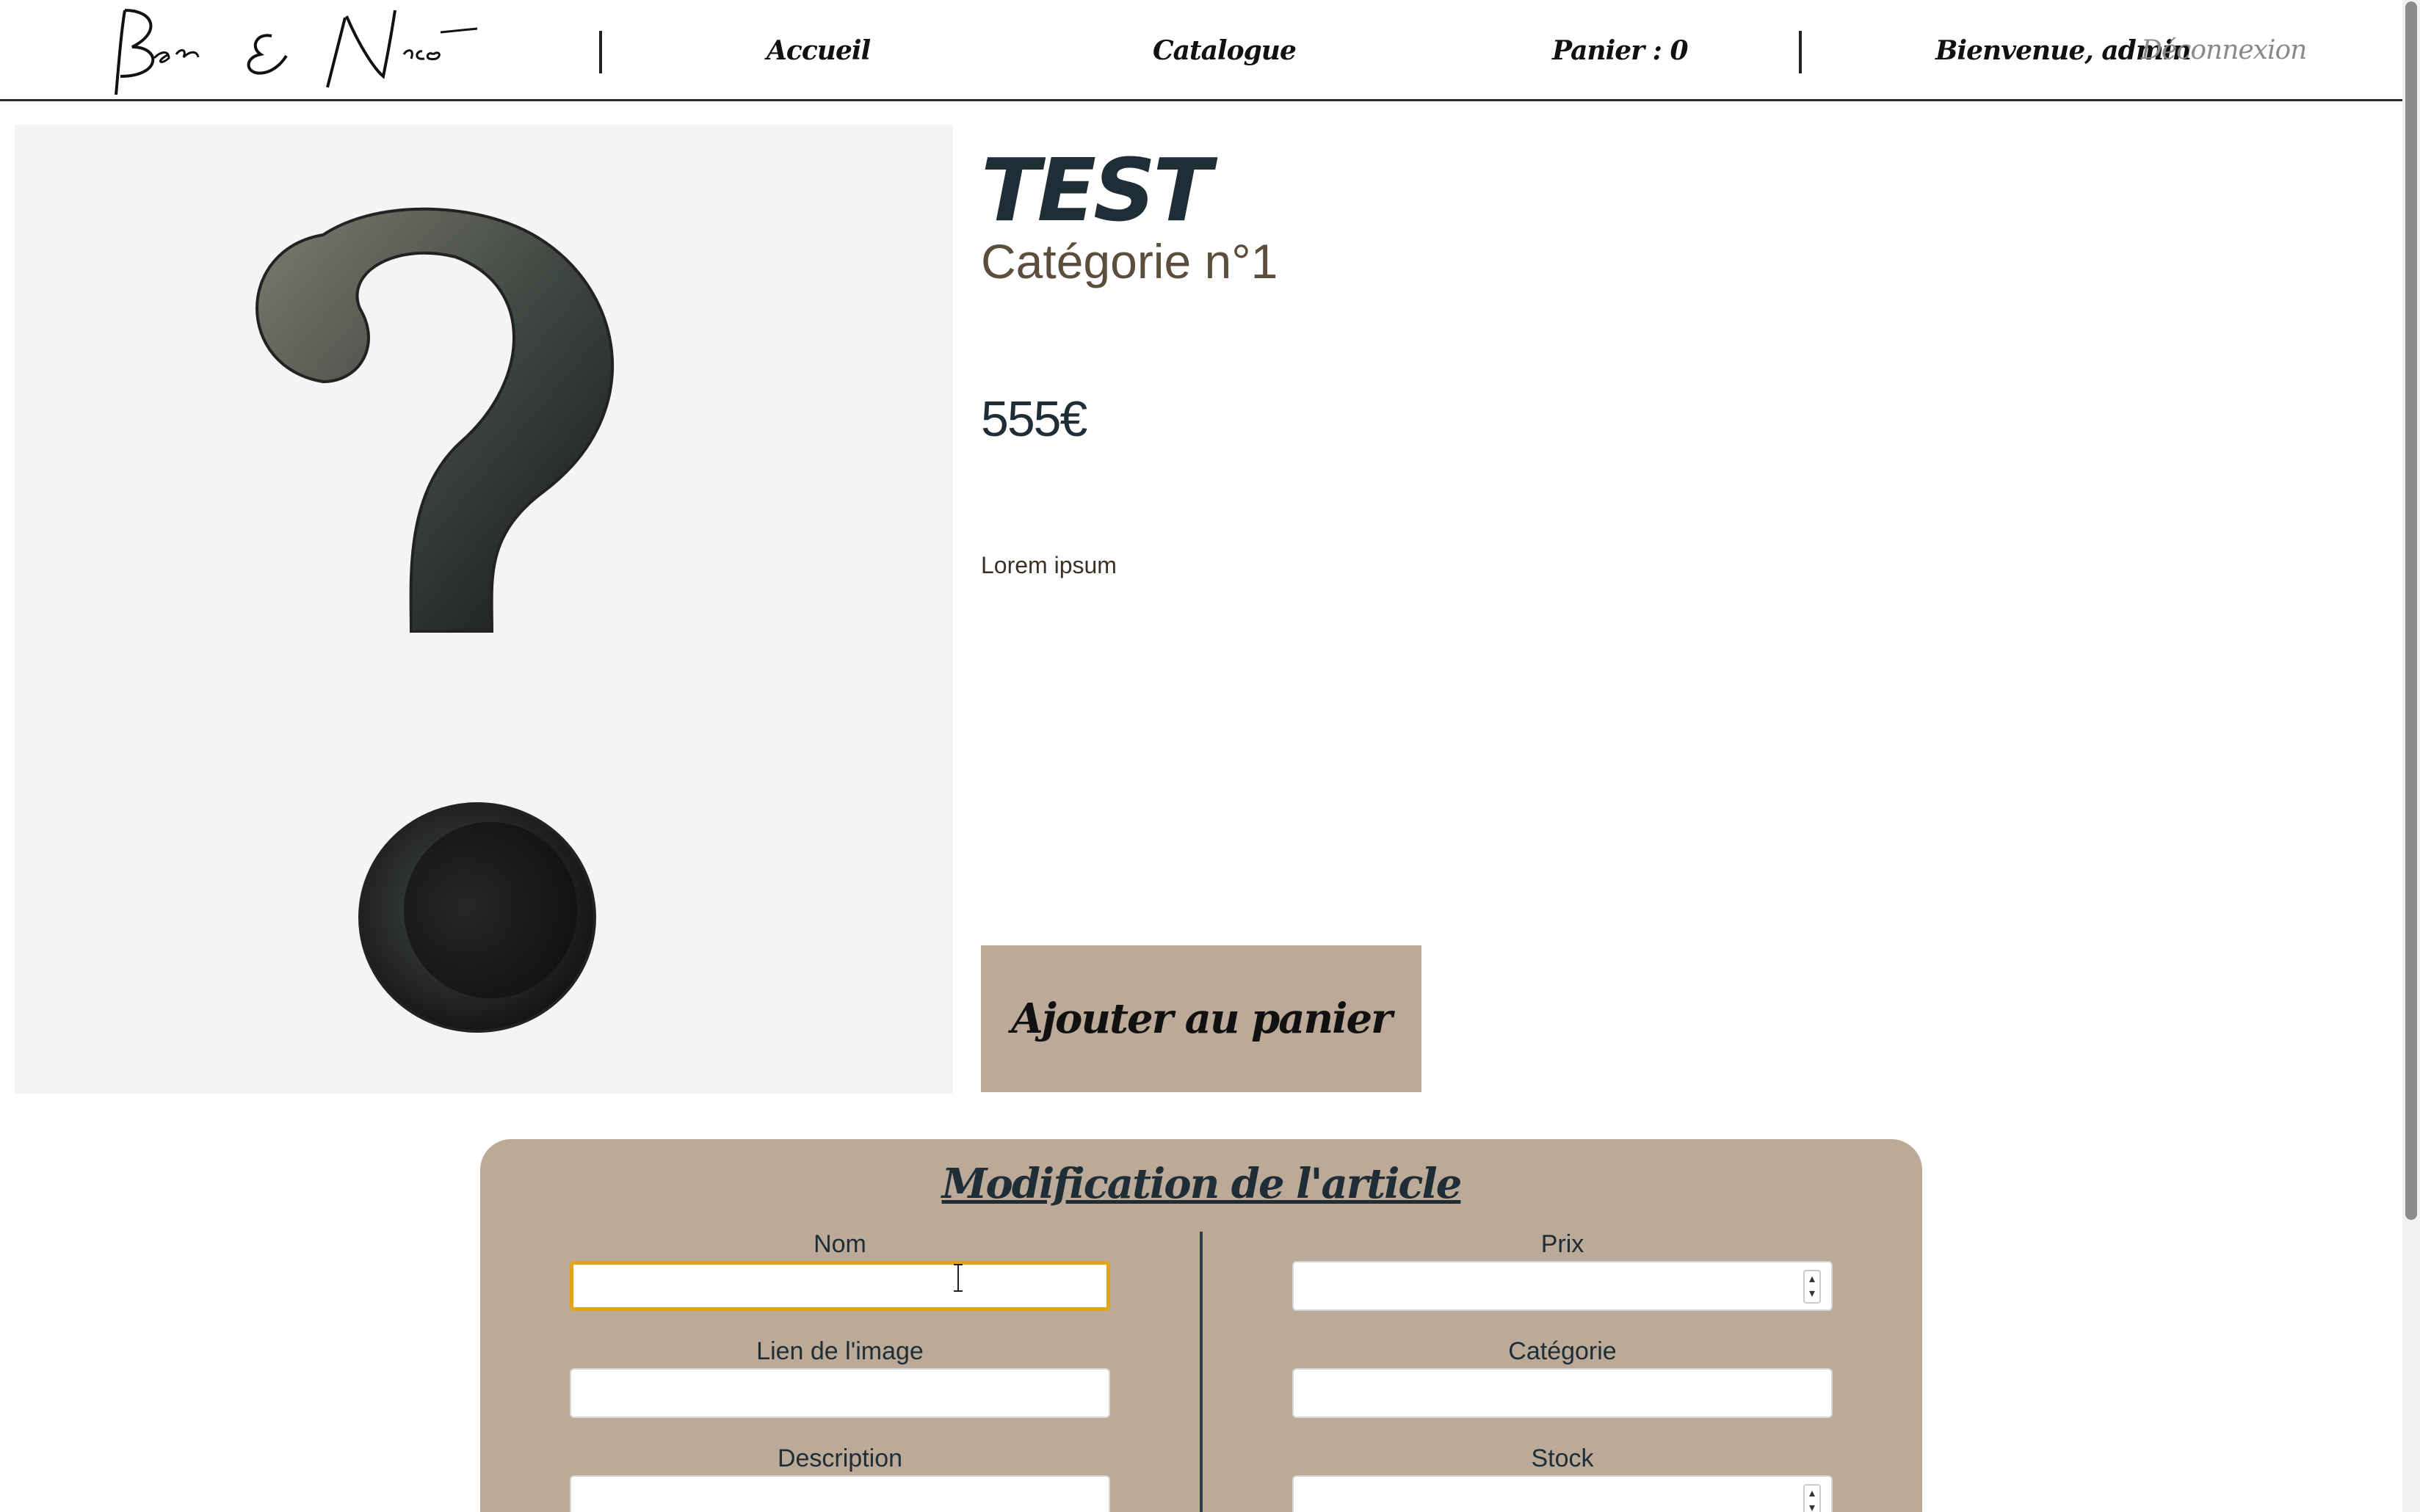  I want to click on price-label: Prix, so click(1562, 1244).